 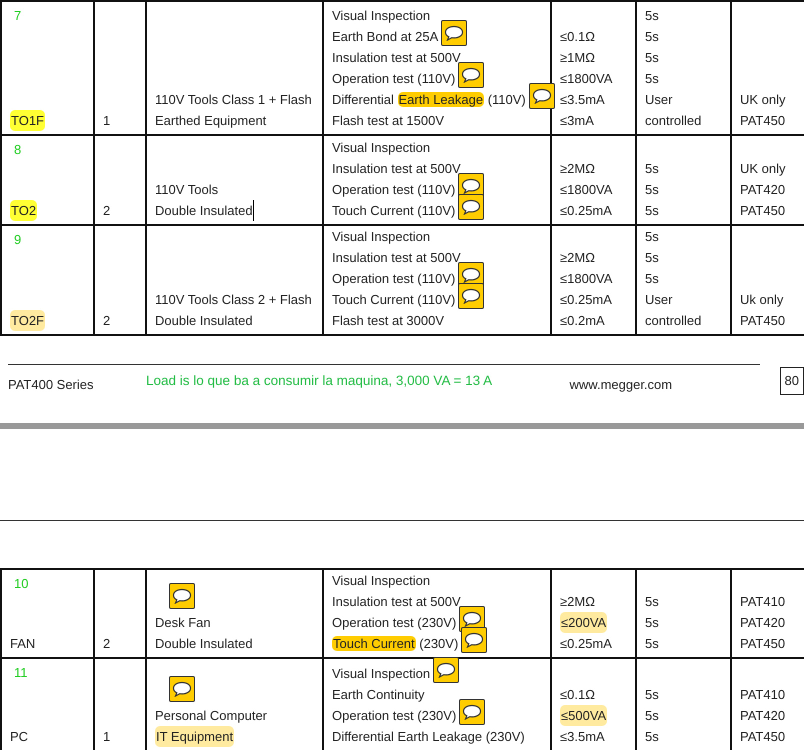 I want to click on page-number: 80, so click(x=792, y=380).